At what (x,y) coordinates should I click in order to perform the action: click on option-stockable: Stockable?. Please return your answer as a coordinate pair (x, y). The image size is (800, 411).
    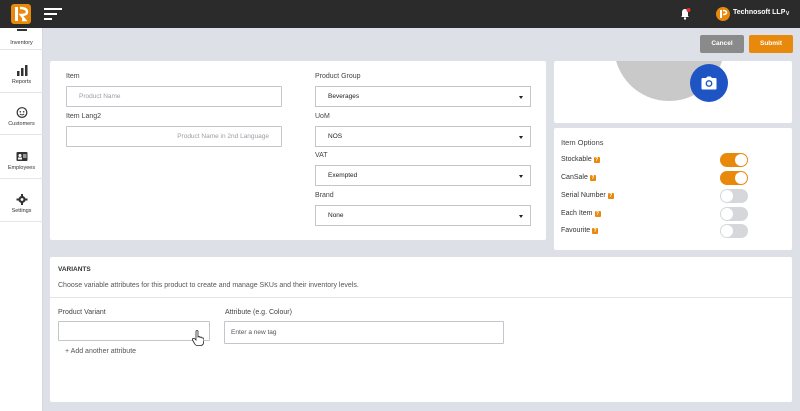
    Looking at the image, I should click on (580, 159).